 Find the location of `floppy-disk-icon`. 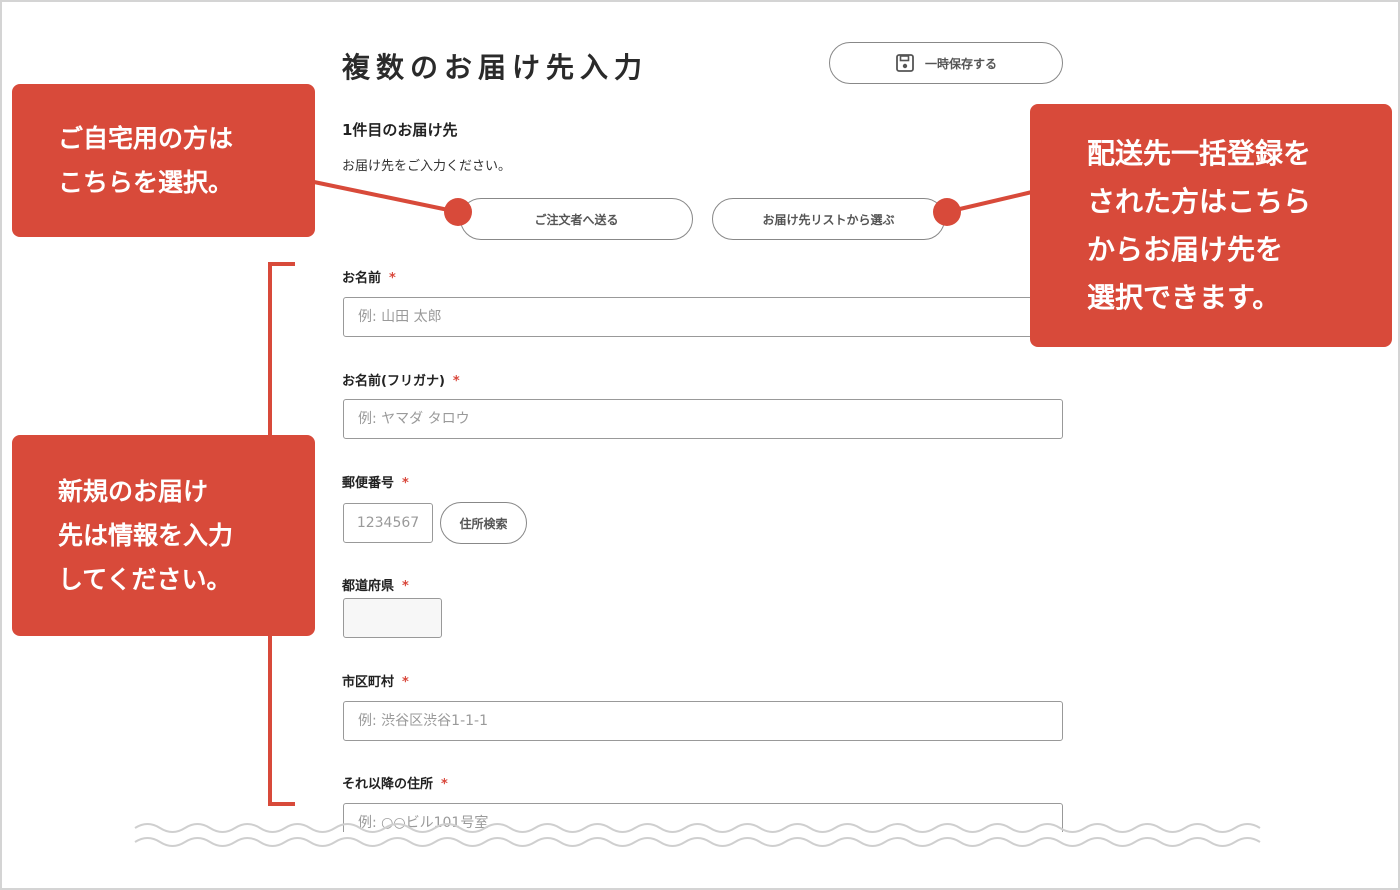

floppy-disk-icon is located at coordinates (905, 63).